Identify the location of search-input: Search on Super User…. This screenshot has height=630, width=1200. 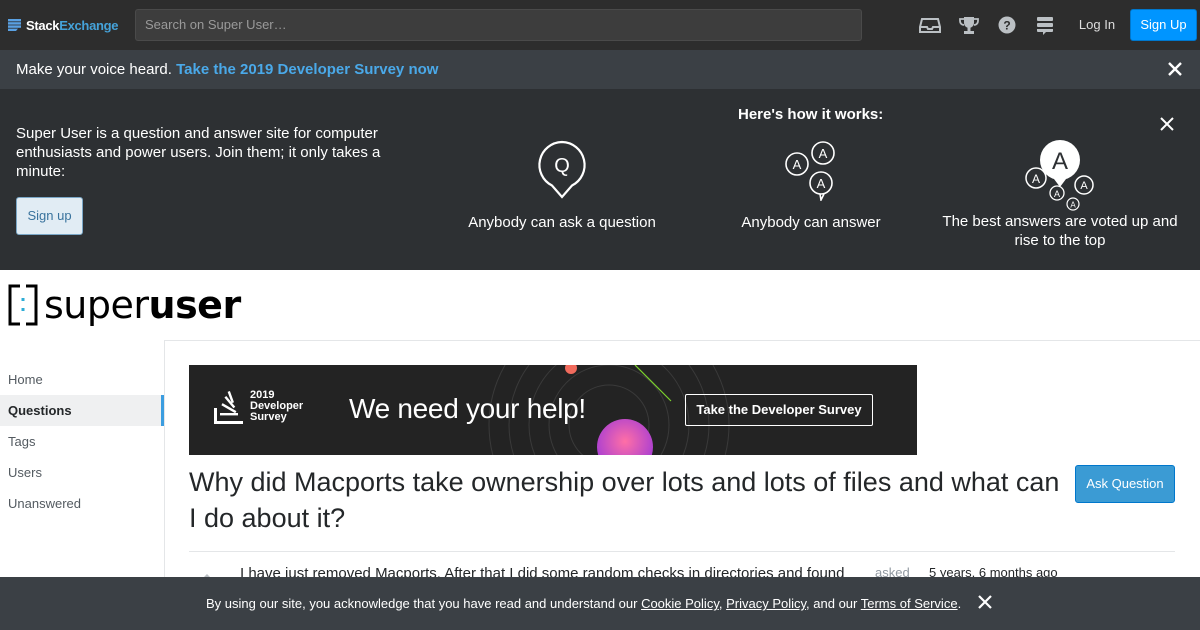
(498, 25).